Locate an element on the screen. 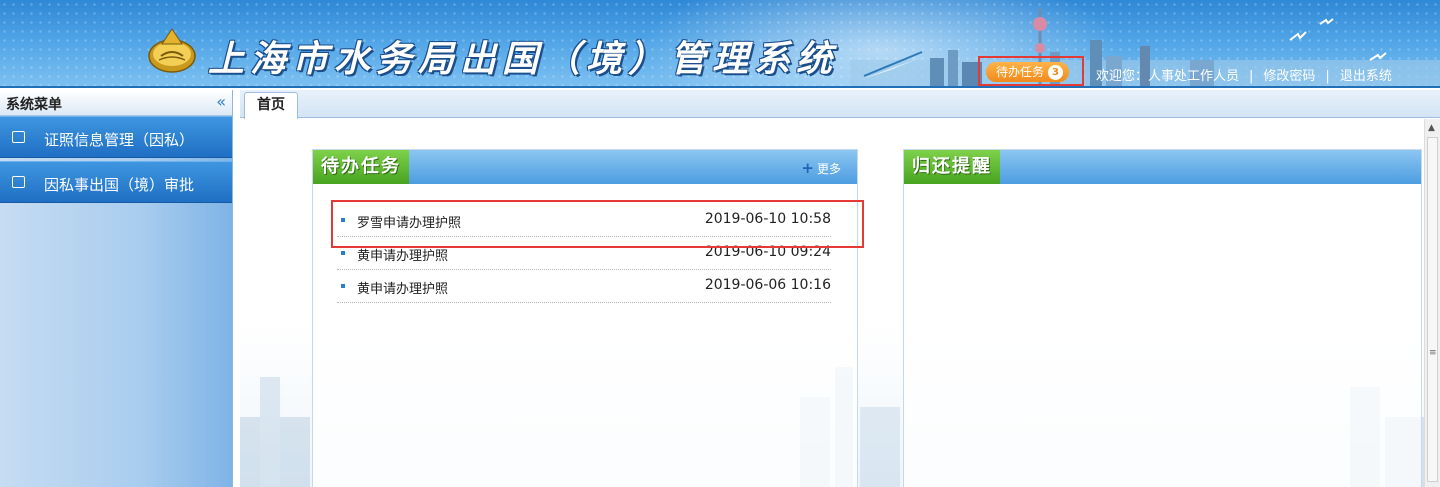 This screenshot has width=1440, height=487. image-icon is located at coordinates (18, 137).